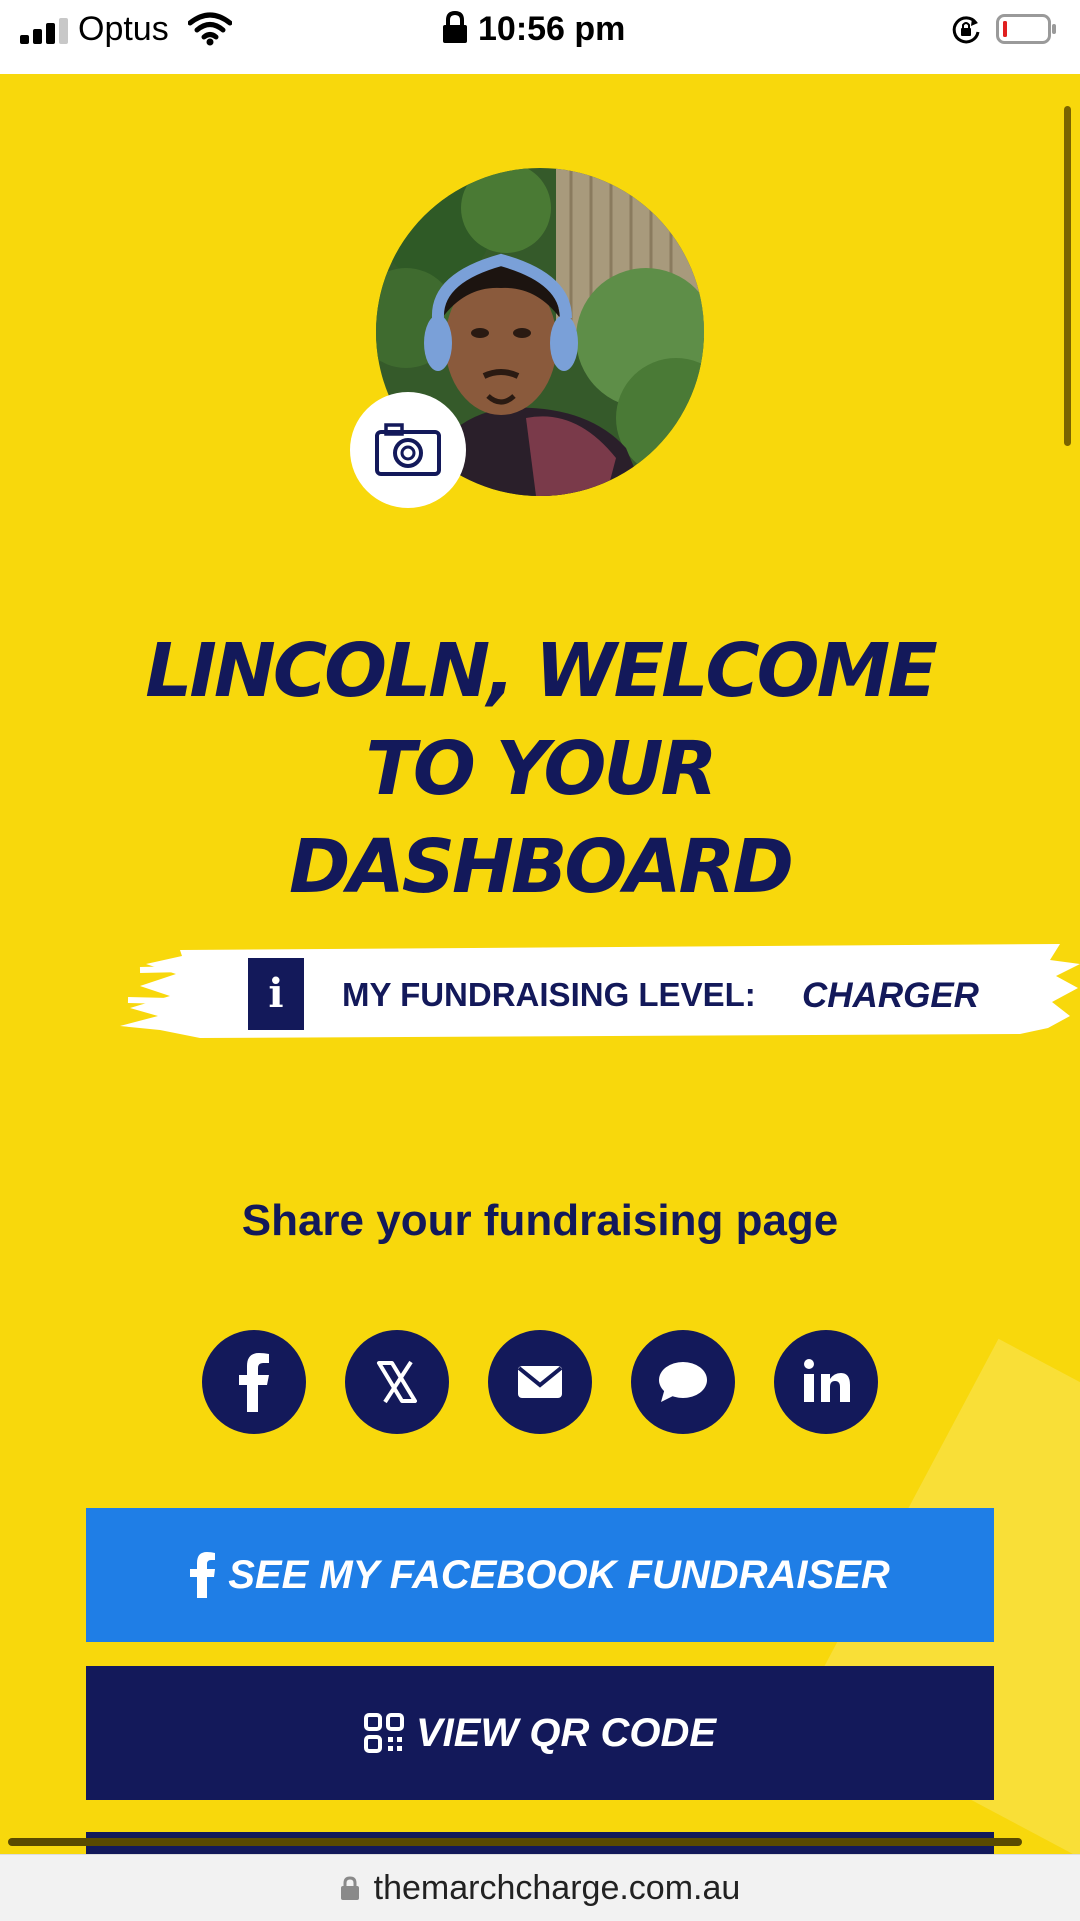 The height and width of the screenshot is (1921, 1080). Describe the element at coordinates (383, 1733) in the screenshot. I see `qr-code-icon` at that location.